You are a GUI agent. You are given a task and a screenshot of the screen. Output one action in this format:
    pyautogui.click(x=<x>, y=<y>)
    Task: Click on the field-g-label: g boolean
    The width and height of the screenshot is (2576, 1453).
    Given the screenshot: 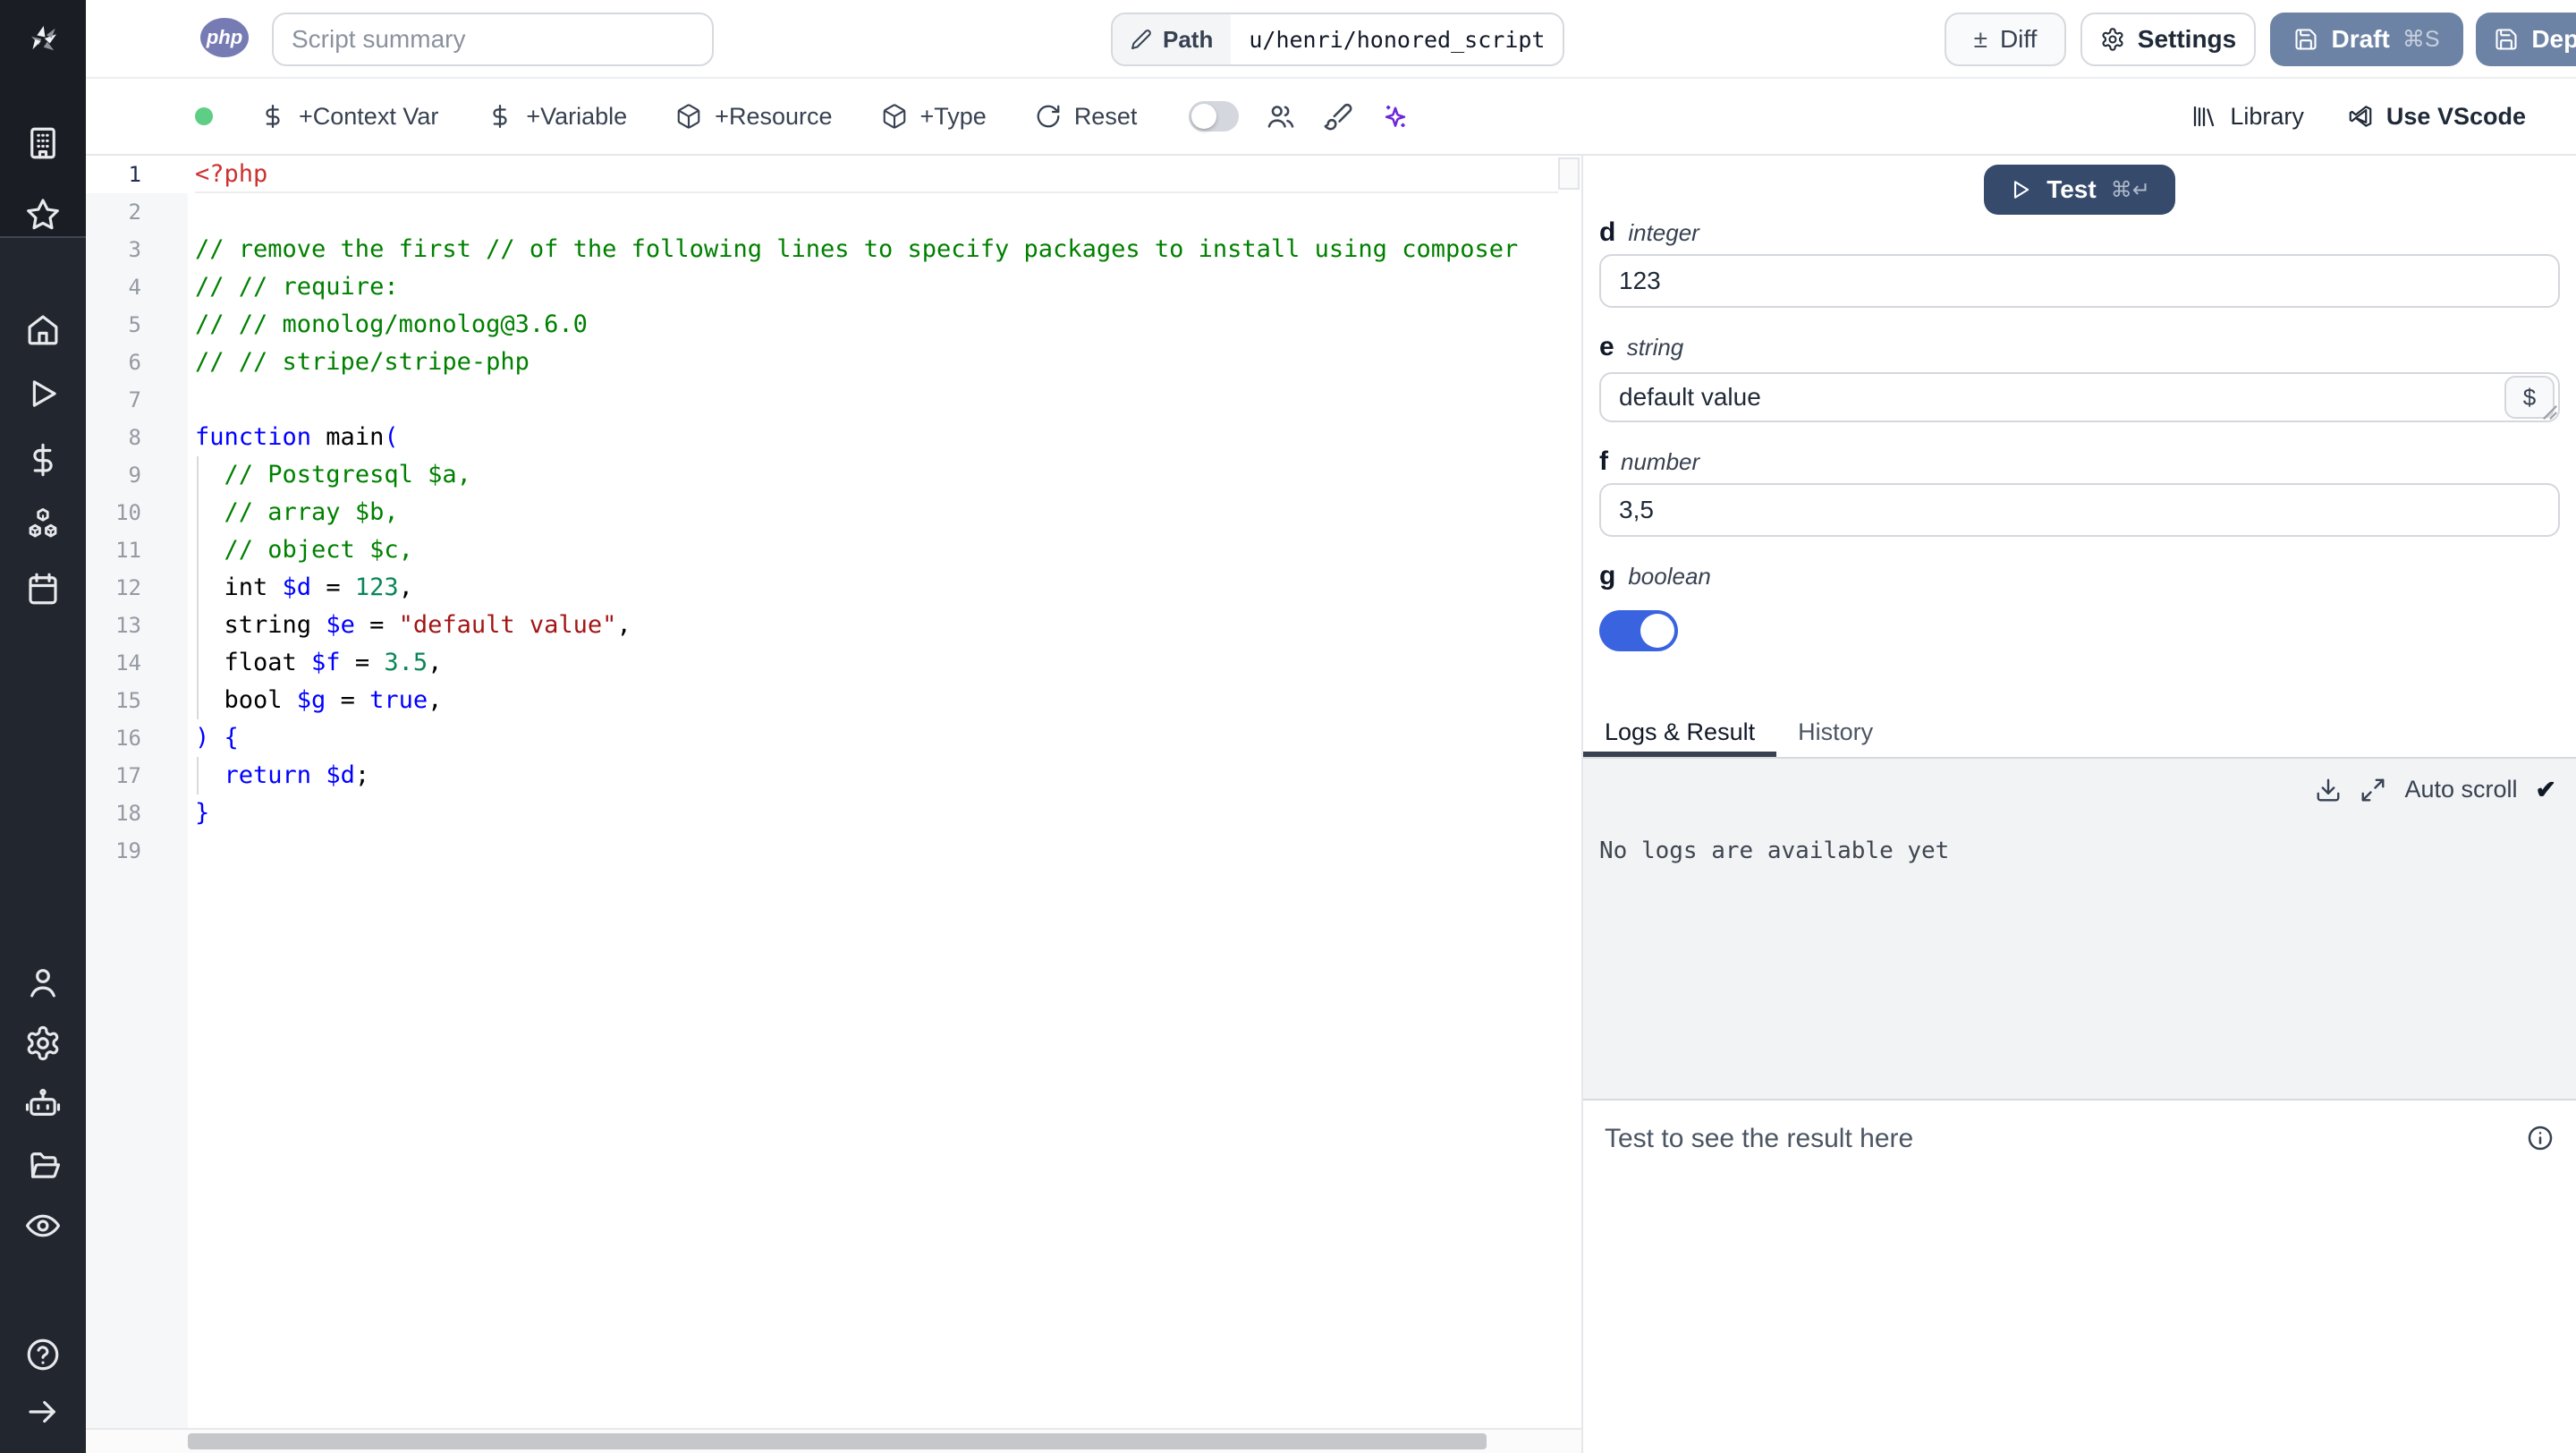 What is the action you would take?
    pyautogui.click(x=2079, y=576)
    